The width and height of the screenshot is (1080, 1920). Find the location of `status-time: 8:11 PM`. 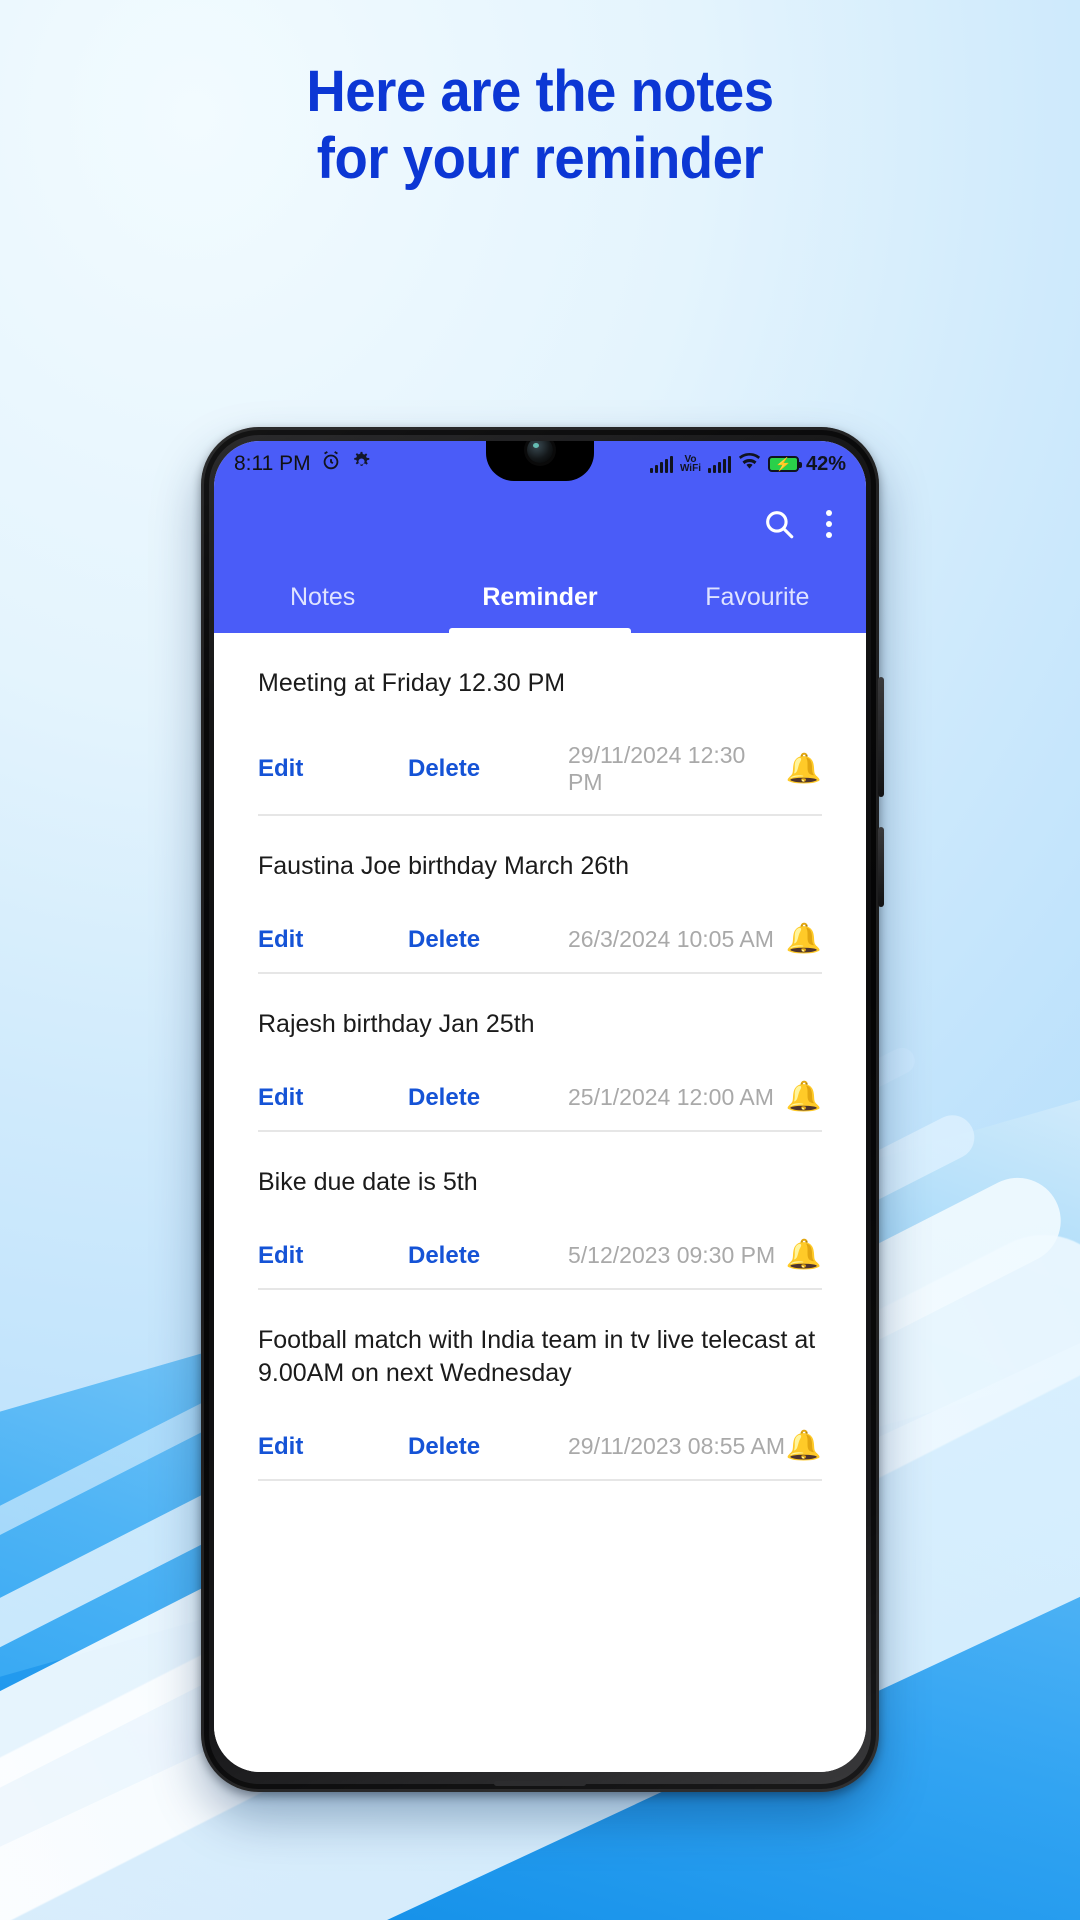

status-time: 8:11 PM is located at coordinates (272, 463).